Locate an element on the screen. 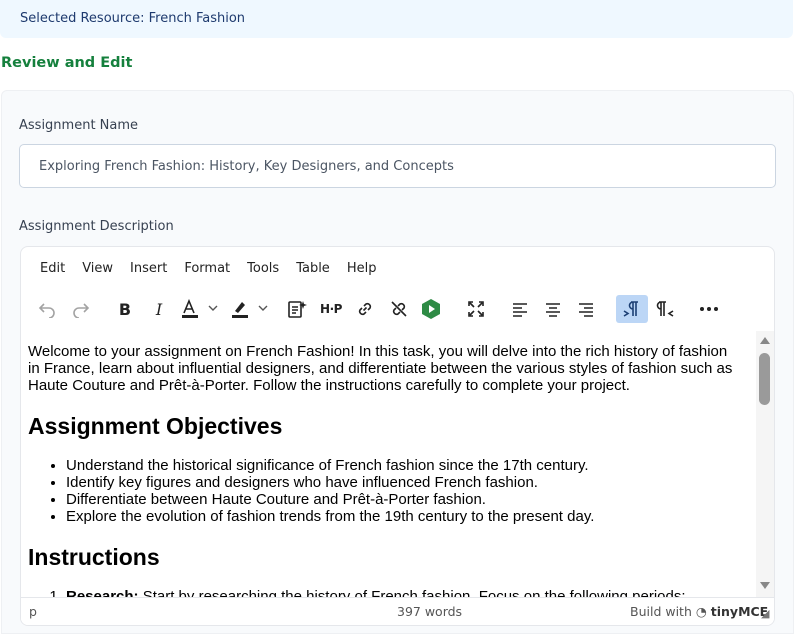  align-center-icon is located at coordinates (553, 310).